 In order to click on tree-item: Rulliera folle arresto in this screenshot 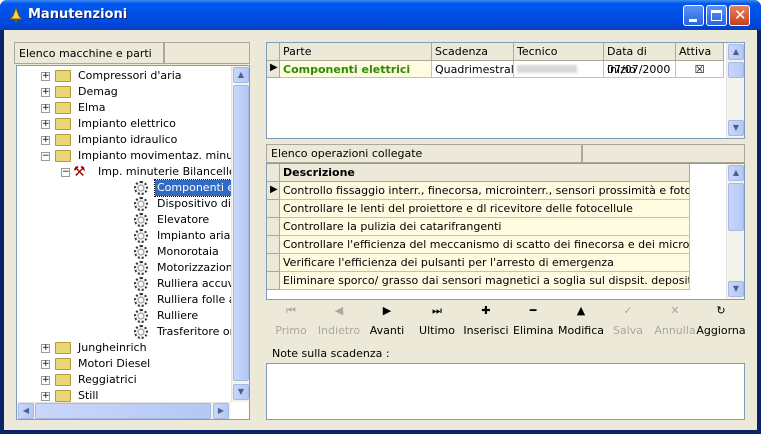, I will do `click(133, 300)`.